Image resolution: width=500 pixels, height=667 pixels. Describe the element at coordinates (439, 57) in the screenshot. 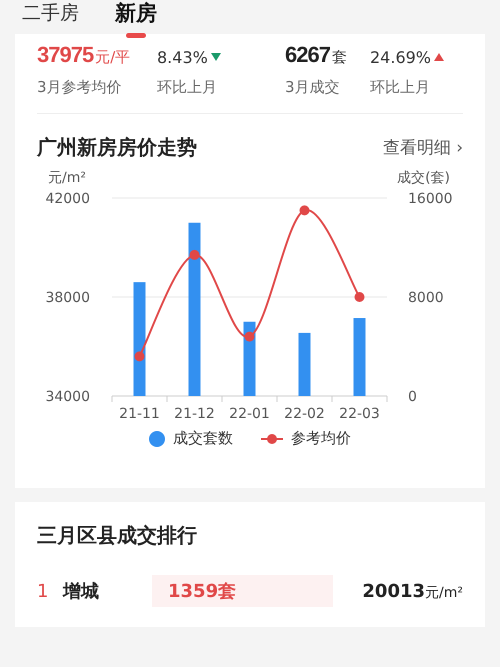

I see `up-triangle-icon` at that location.